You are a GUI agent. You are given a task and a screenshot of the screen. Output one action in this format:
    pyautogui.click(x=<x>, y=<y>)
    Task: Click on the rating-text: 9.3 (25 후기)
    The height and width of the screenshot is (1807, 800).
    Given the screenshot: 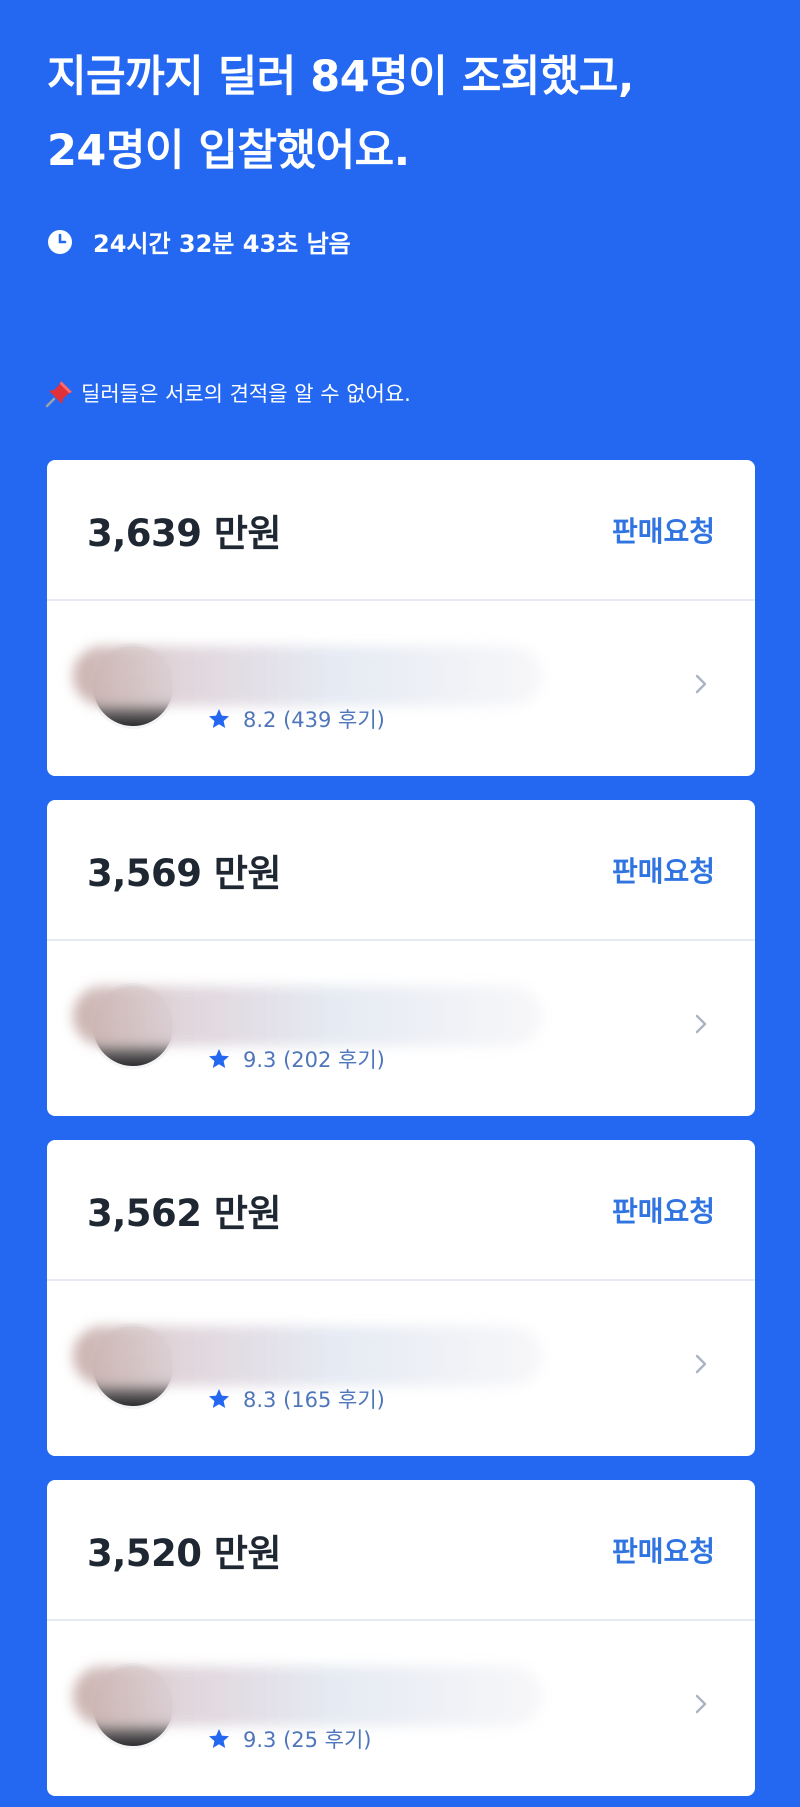 What is the action you would take?
    pyautogui.click(x=307, y=1740)
    